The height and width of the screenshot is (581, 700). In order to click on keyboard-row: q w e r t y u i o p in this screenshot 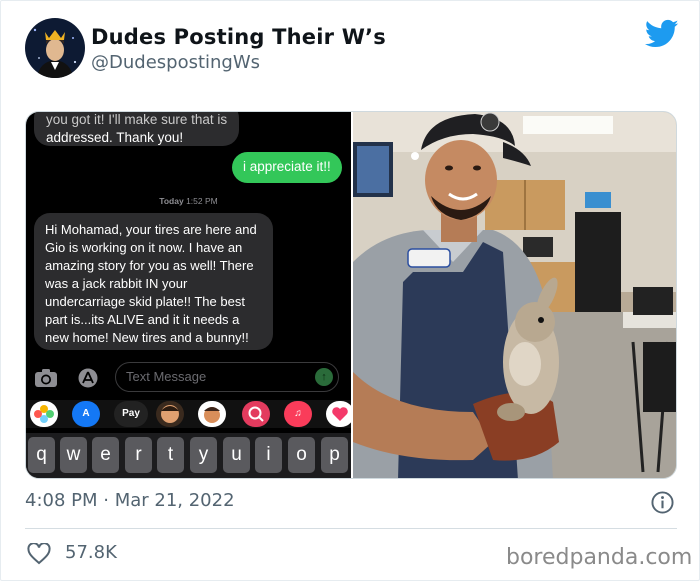, I will do `click(188, 455)`.